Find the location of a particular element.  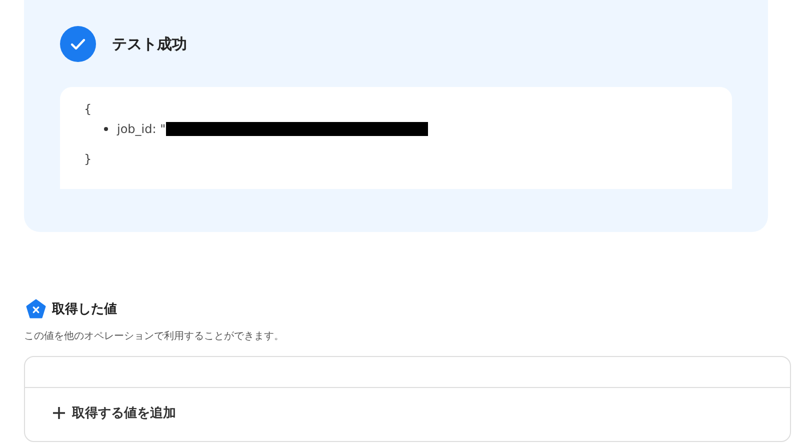

add-value-button: 取得する値を追加 is located at coordinates (114, 413).